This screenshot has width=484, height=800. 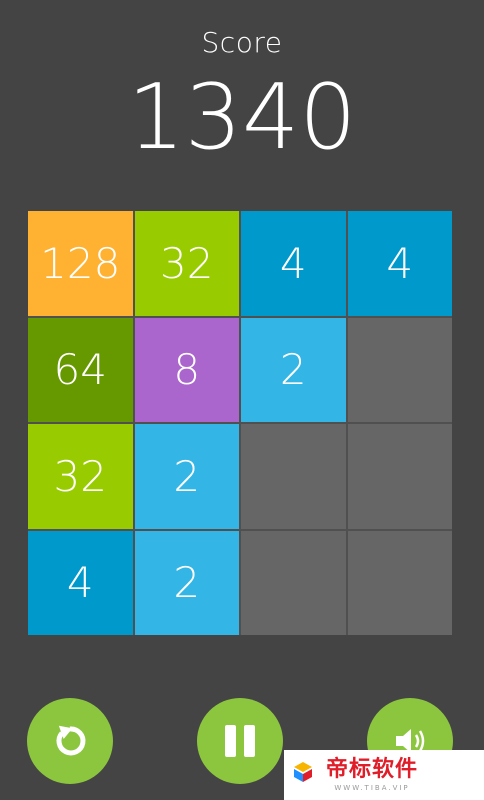 What do you see at coordinates (372, 769) in the screenshot?
I see `watermark-brand: 帝标软件` at bounding box center [372, 769].